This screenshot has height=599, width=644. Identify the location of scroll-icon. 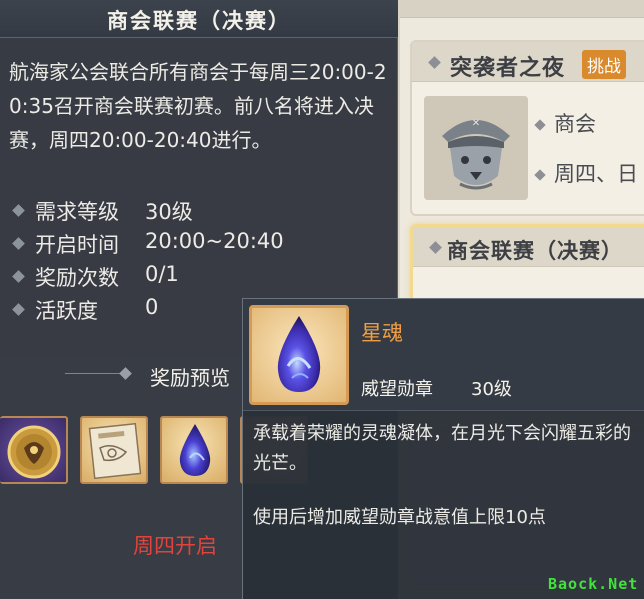
(115, 451).